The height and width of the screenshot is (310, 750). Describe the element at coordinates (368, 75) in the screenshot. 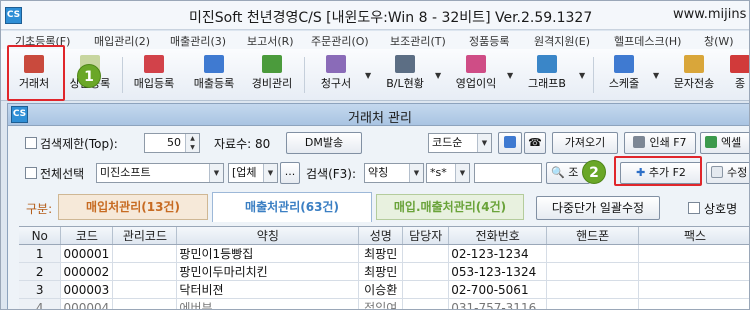

I see `invoice-dropdown-icon: ▼` at that location.